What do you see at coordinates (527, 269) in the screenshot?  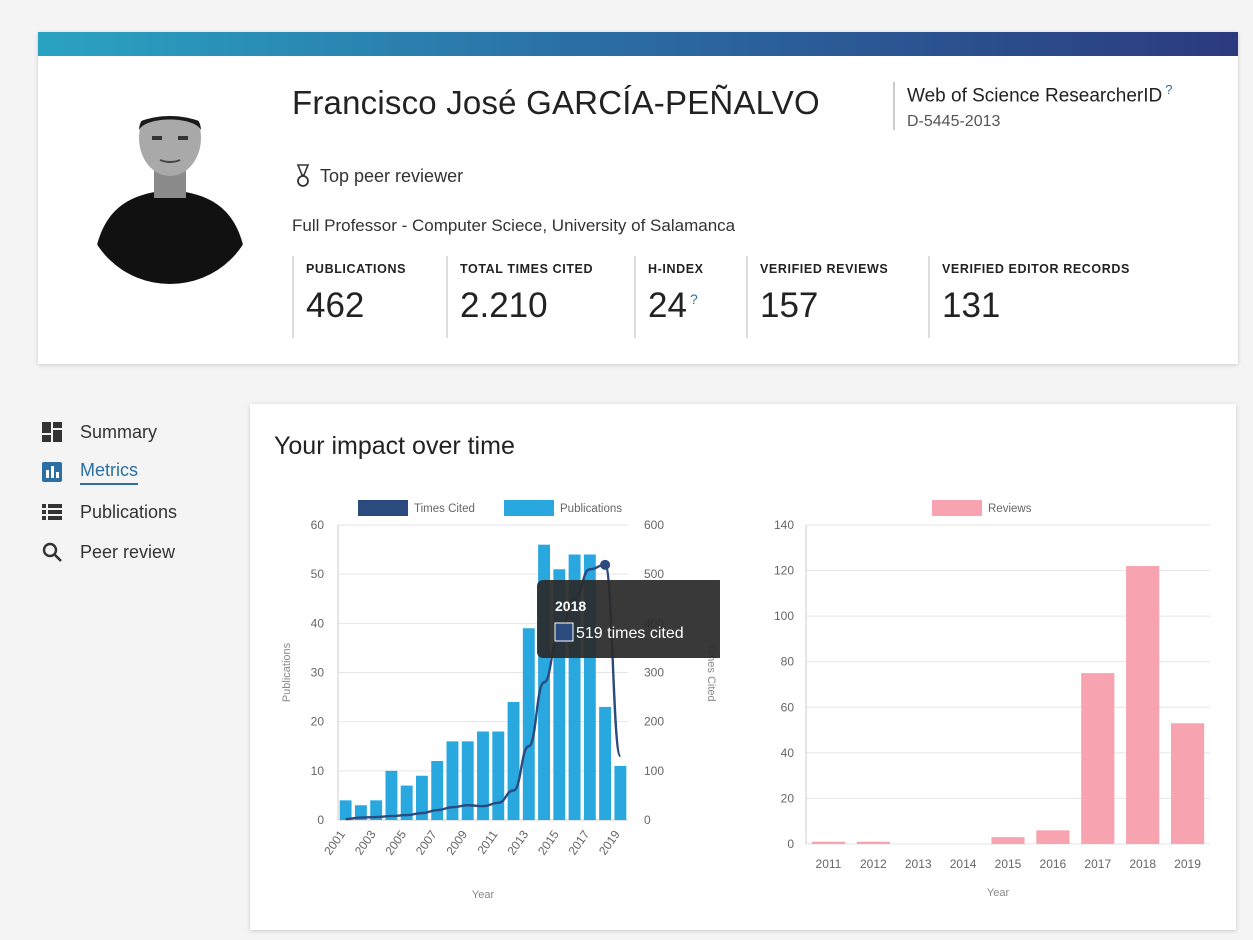 I see `stat-label: TOTAL TIMES CITED` at bounding box center [527, 269].